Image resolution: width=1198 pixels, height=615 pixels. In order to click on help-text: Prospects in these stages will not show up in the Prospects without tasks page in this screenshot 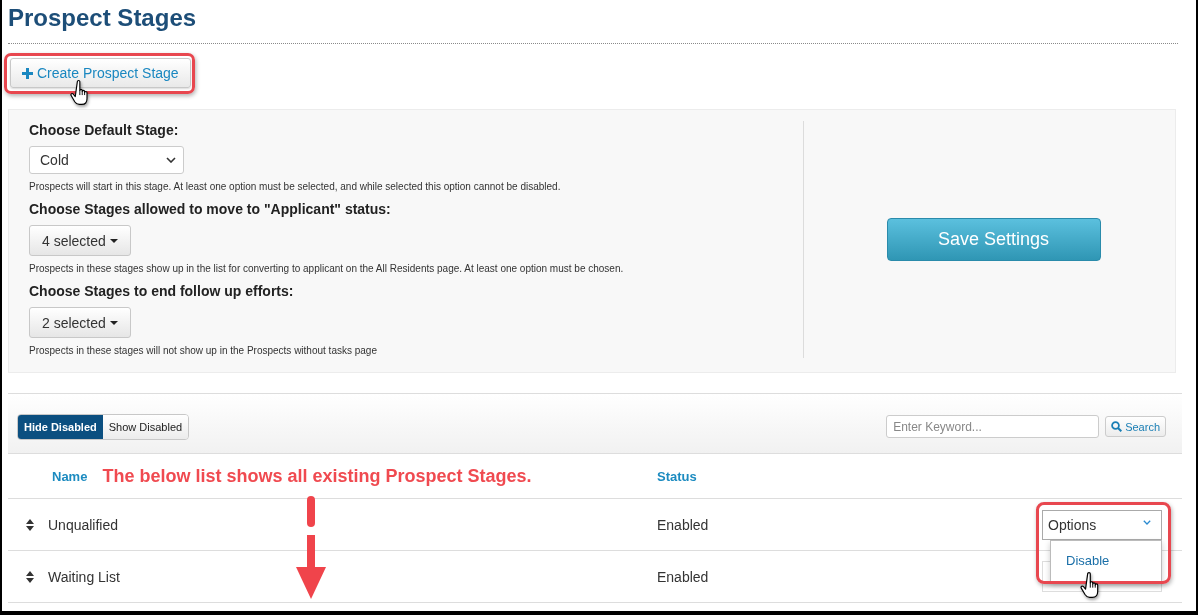, I will do `click(203, 351)`.